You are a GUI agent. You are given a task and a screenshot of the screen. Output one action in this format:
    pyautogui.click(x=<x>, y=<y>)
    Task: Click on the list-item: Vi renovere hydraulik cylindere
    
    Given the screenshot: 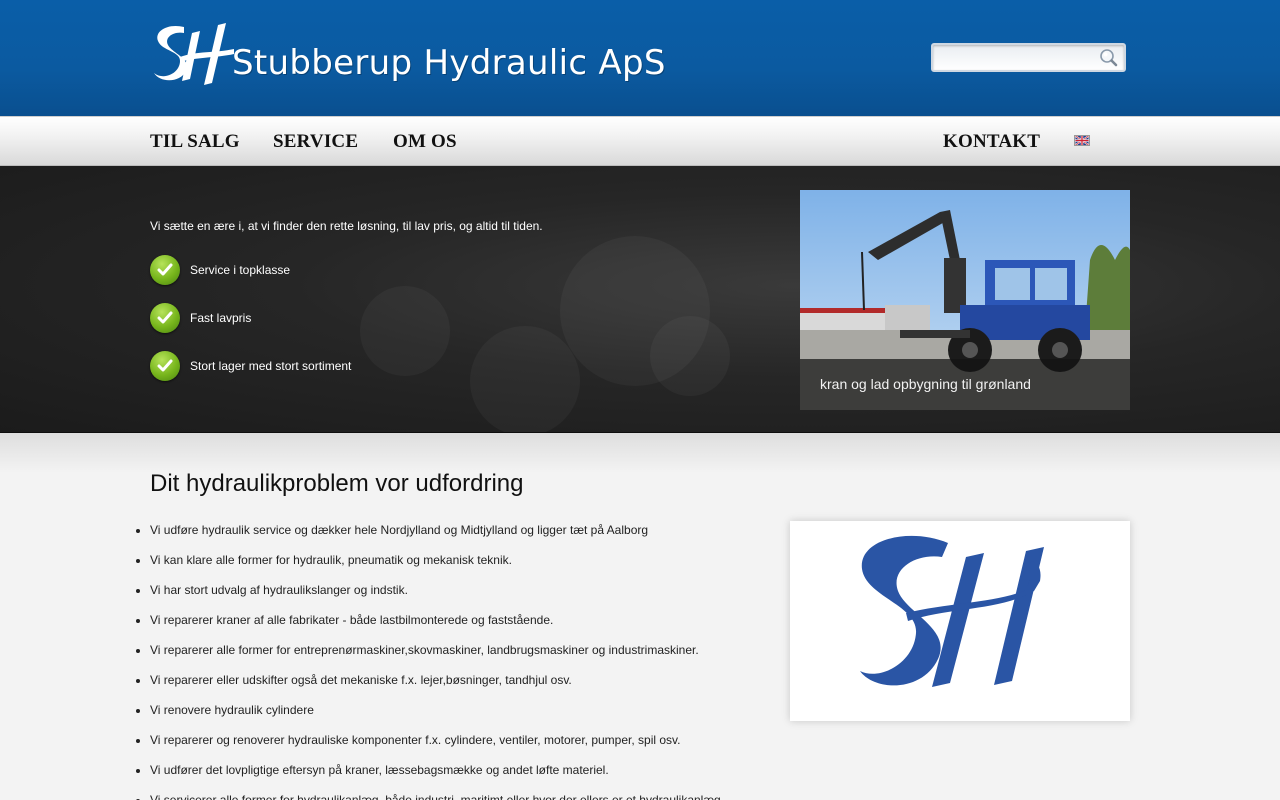 What is the action you would take?
    pyautogui.click(x=460, y=715)
    